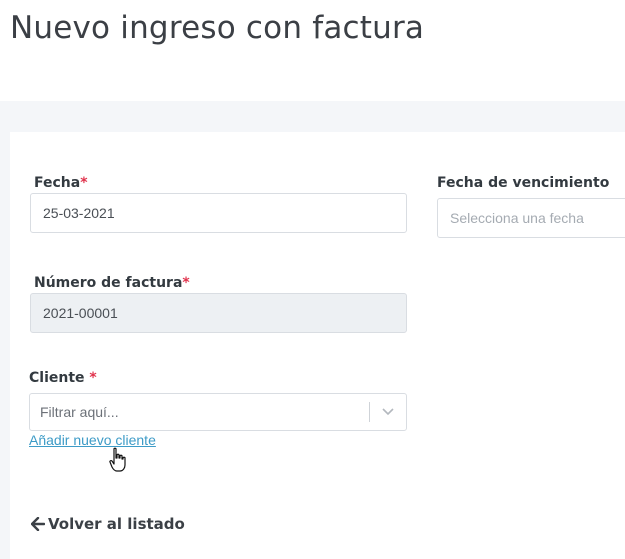 This screenshot has height=559, width=625. What do you see at coordinates (108, 283) in the screenshot?
I see `numero-factura-label-text: Número de factura` at bounding box center [108, 283].